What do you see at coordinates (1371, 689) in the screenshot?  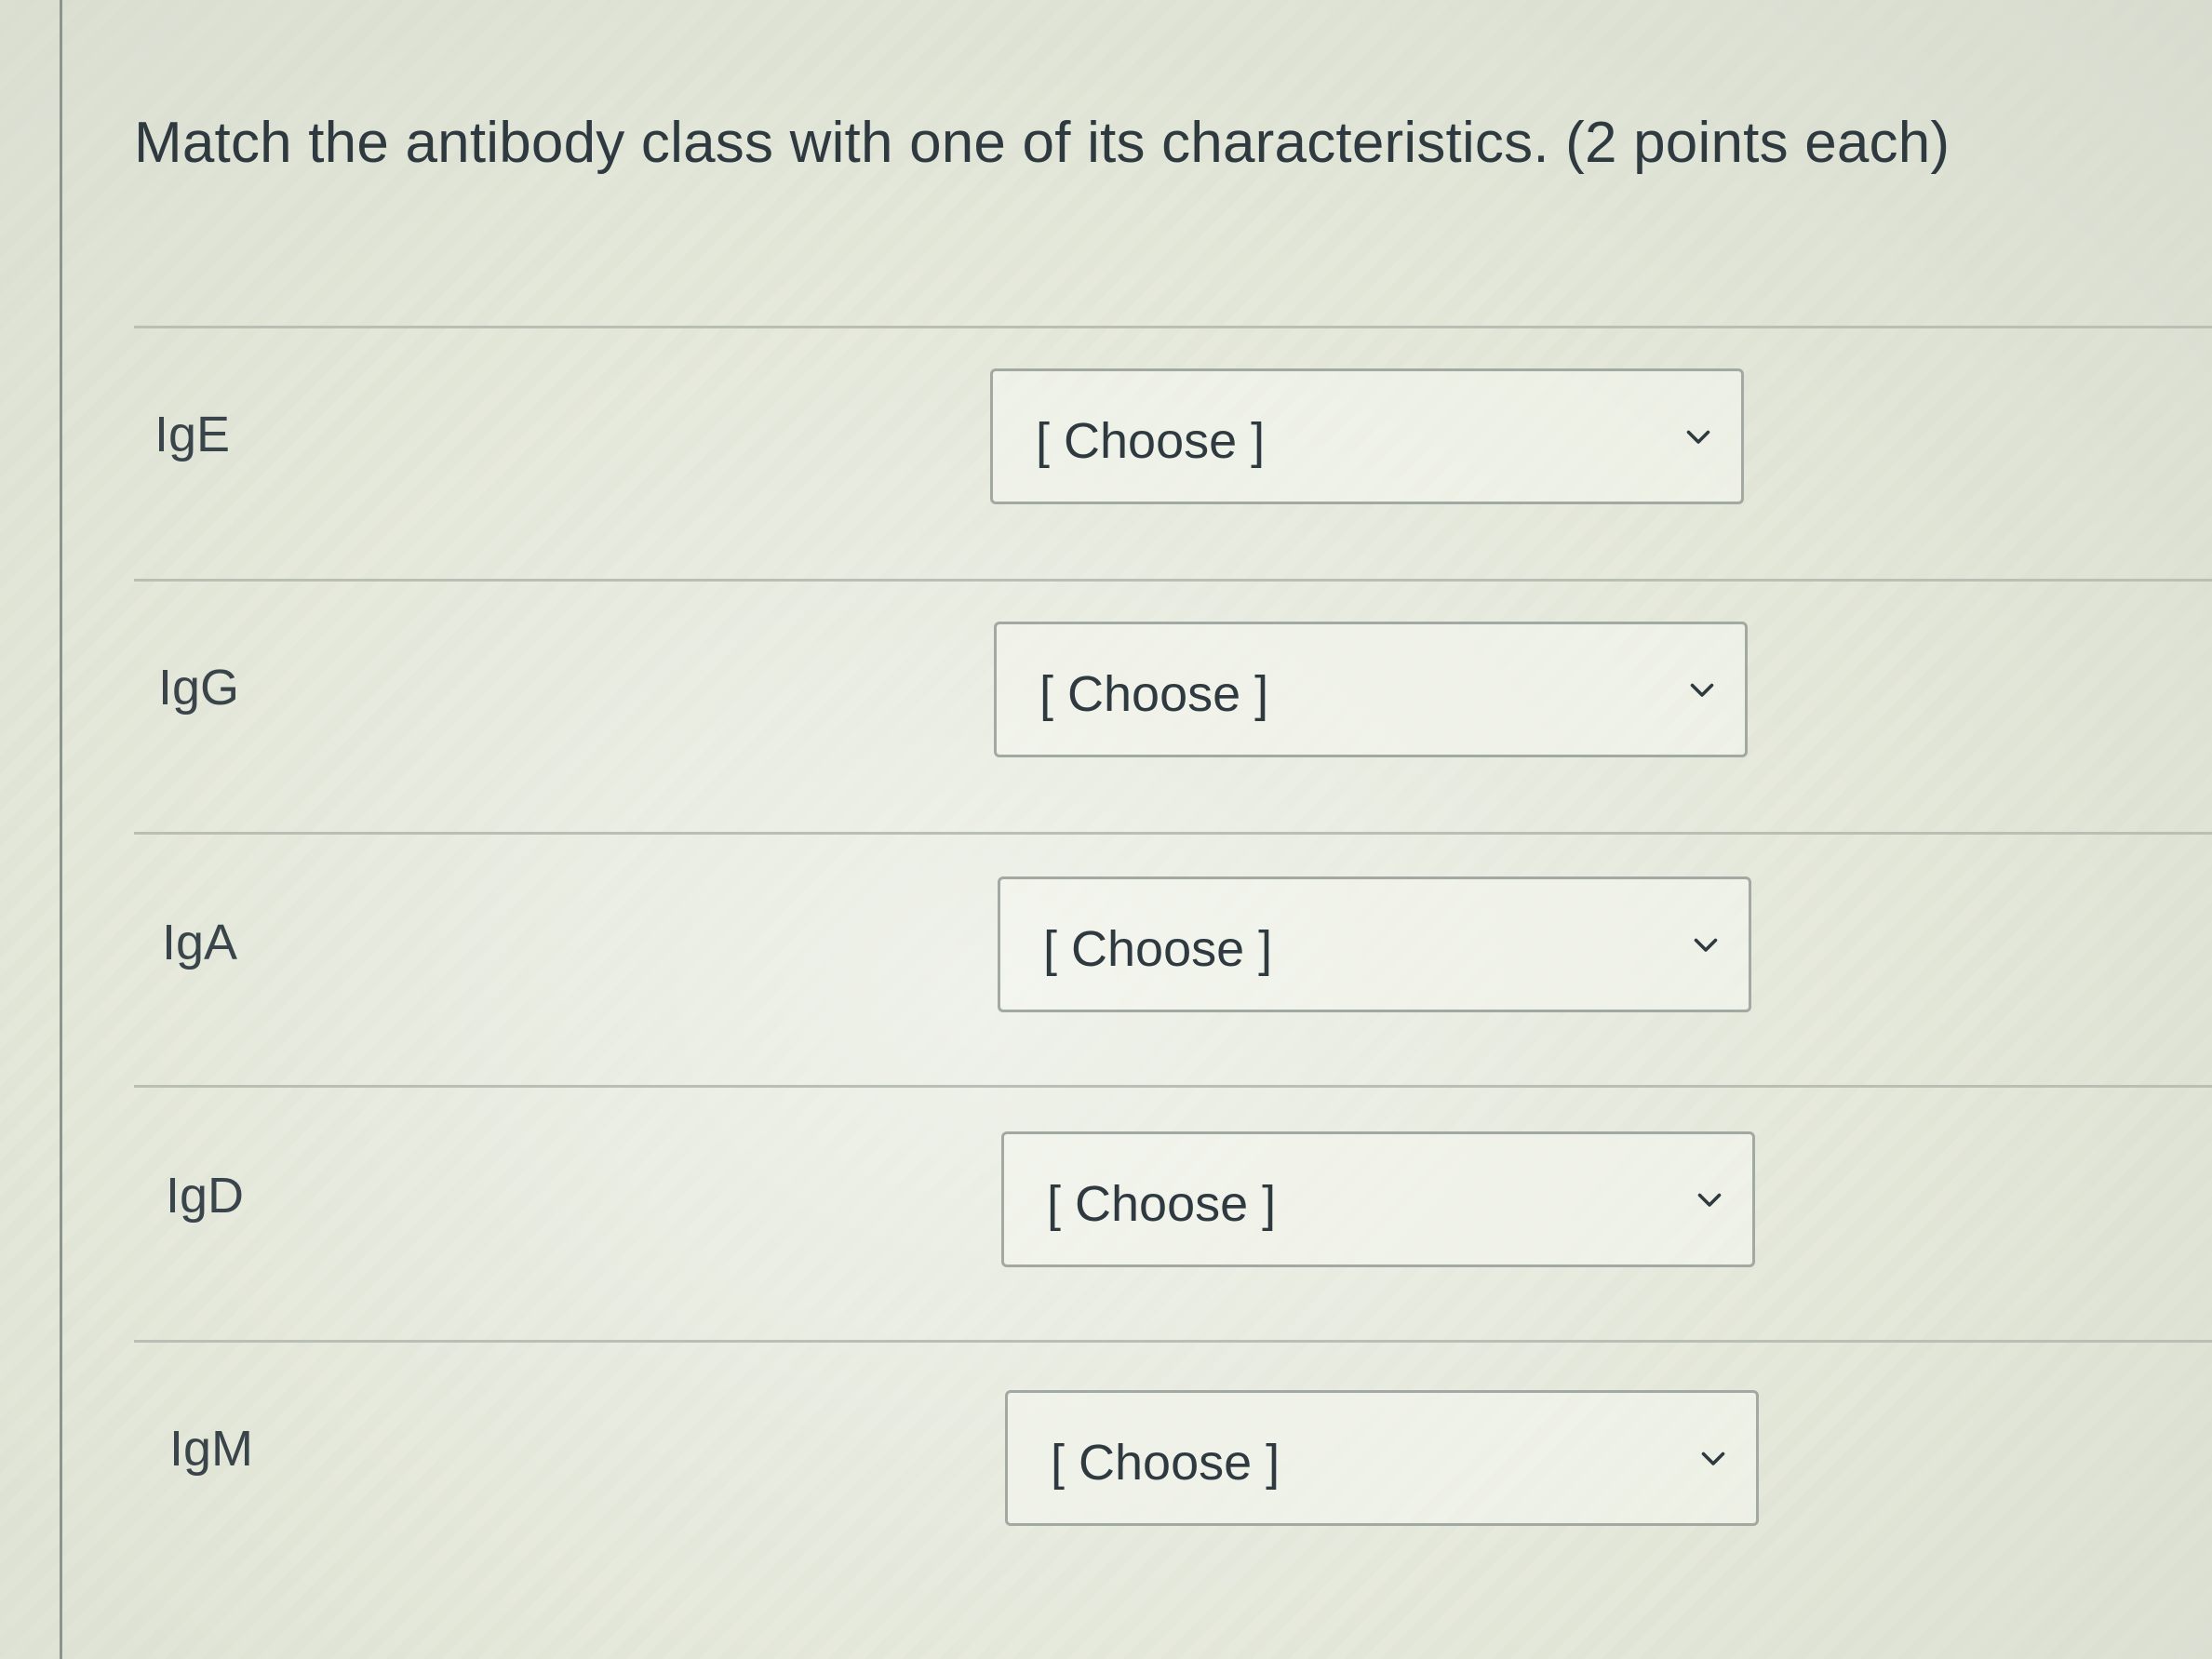 I see `answer-select-igg: [ Choose ]` at bounding box center [1371, 689].